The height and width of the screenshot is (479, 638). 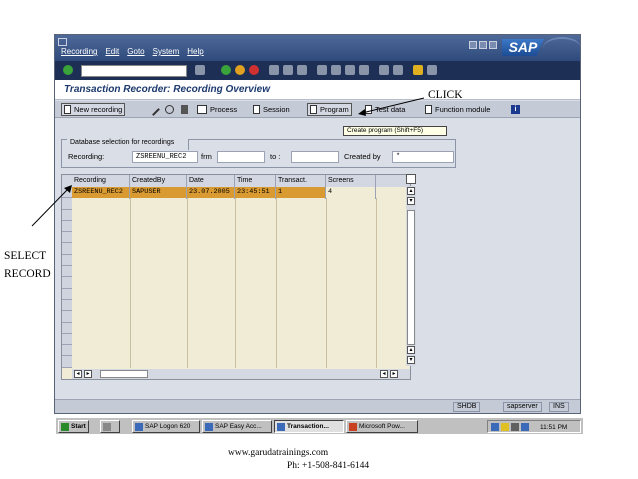 I want to click on click-arrow-head, so click(x=362, y=112).